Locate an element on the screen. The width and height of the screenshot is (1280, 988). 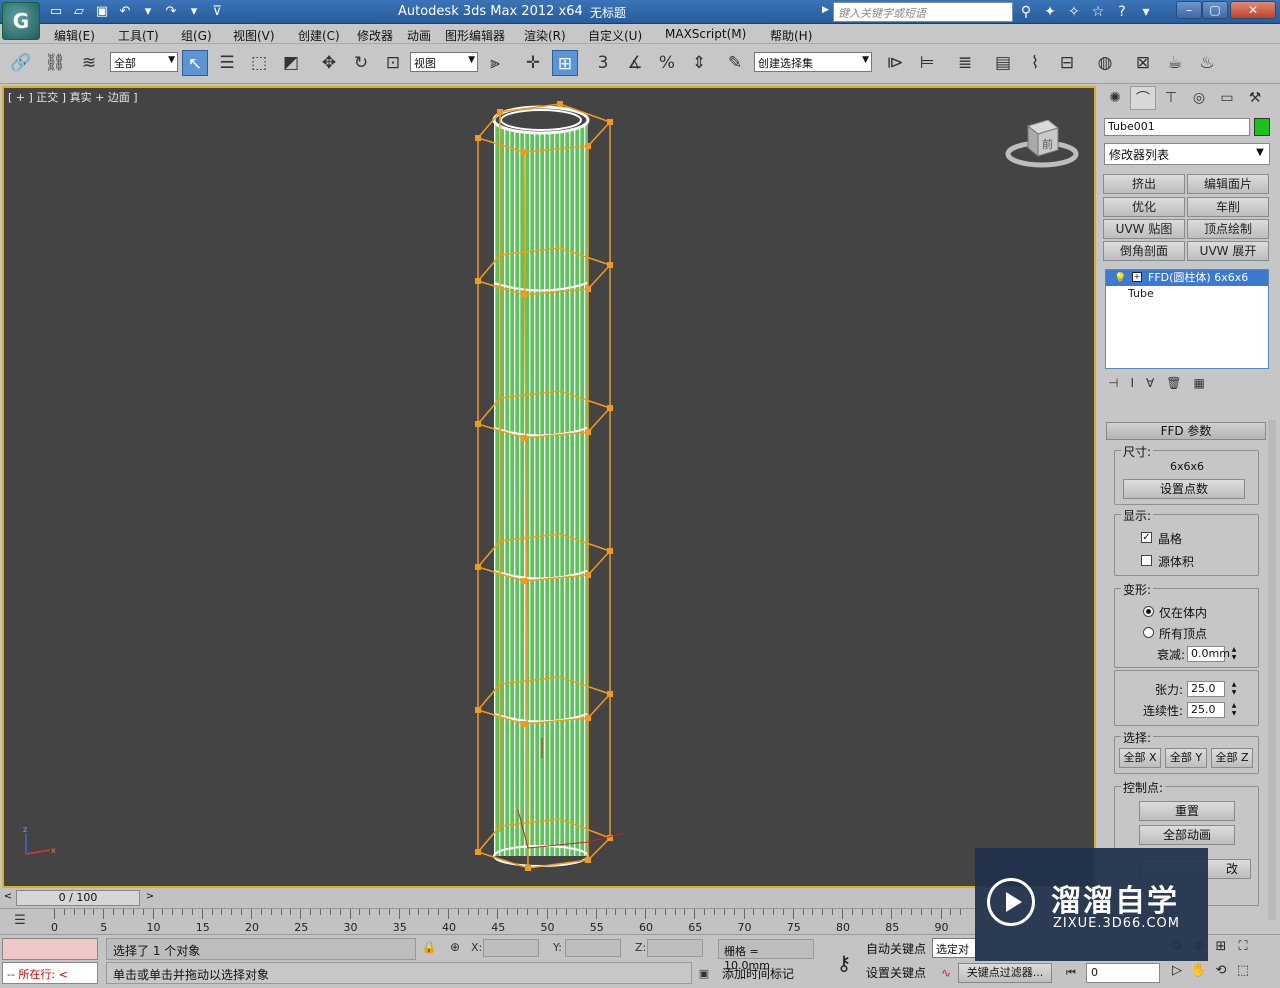
time-tag-icon: ▣ is located at coordinates (704, 974).